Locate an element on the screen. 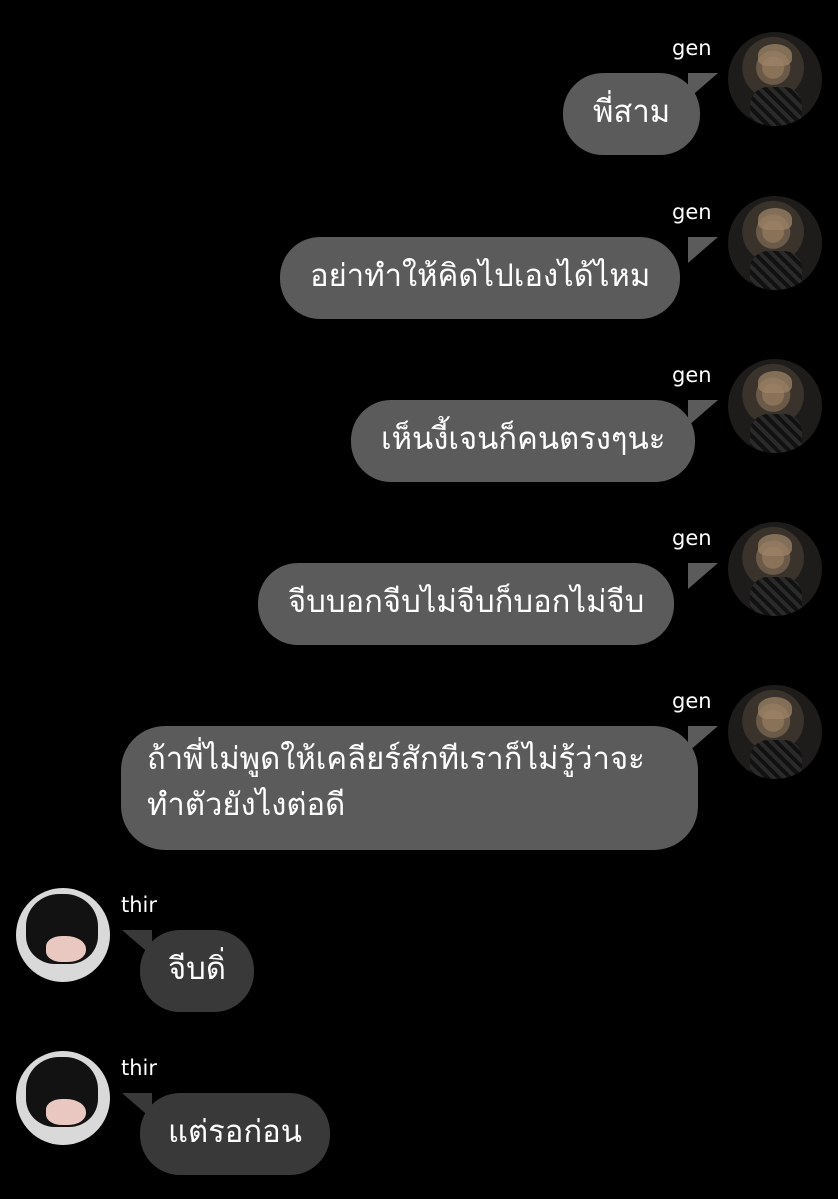  message-bubble: จีบบอกจีบไม่จีบก็บอกไม่จีบ is located at coordinates (466, 604).